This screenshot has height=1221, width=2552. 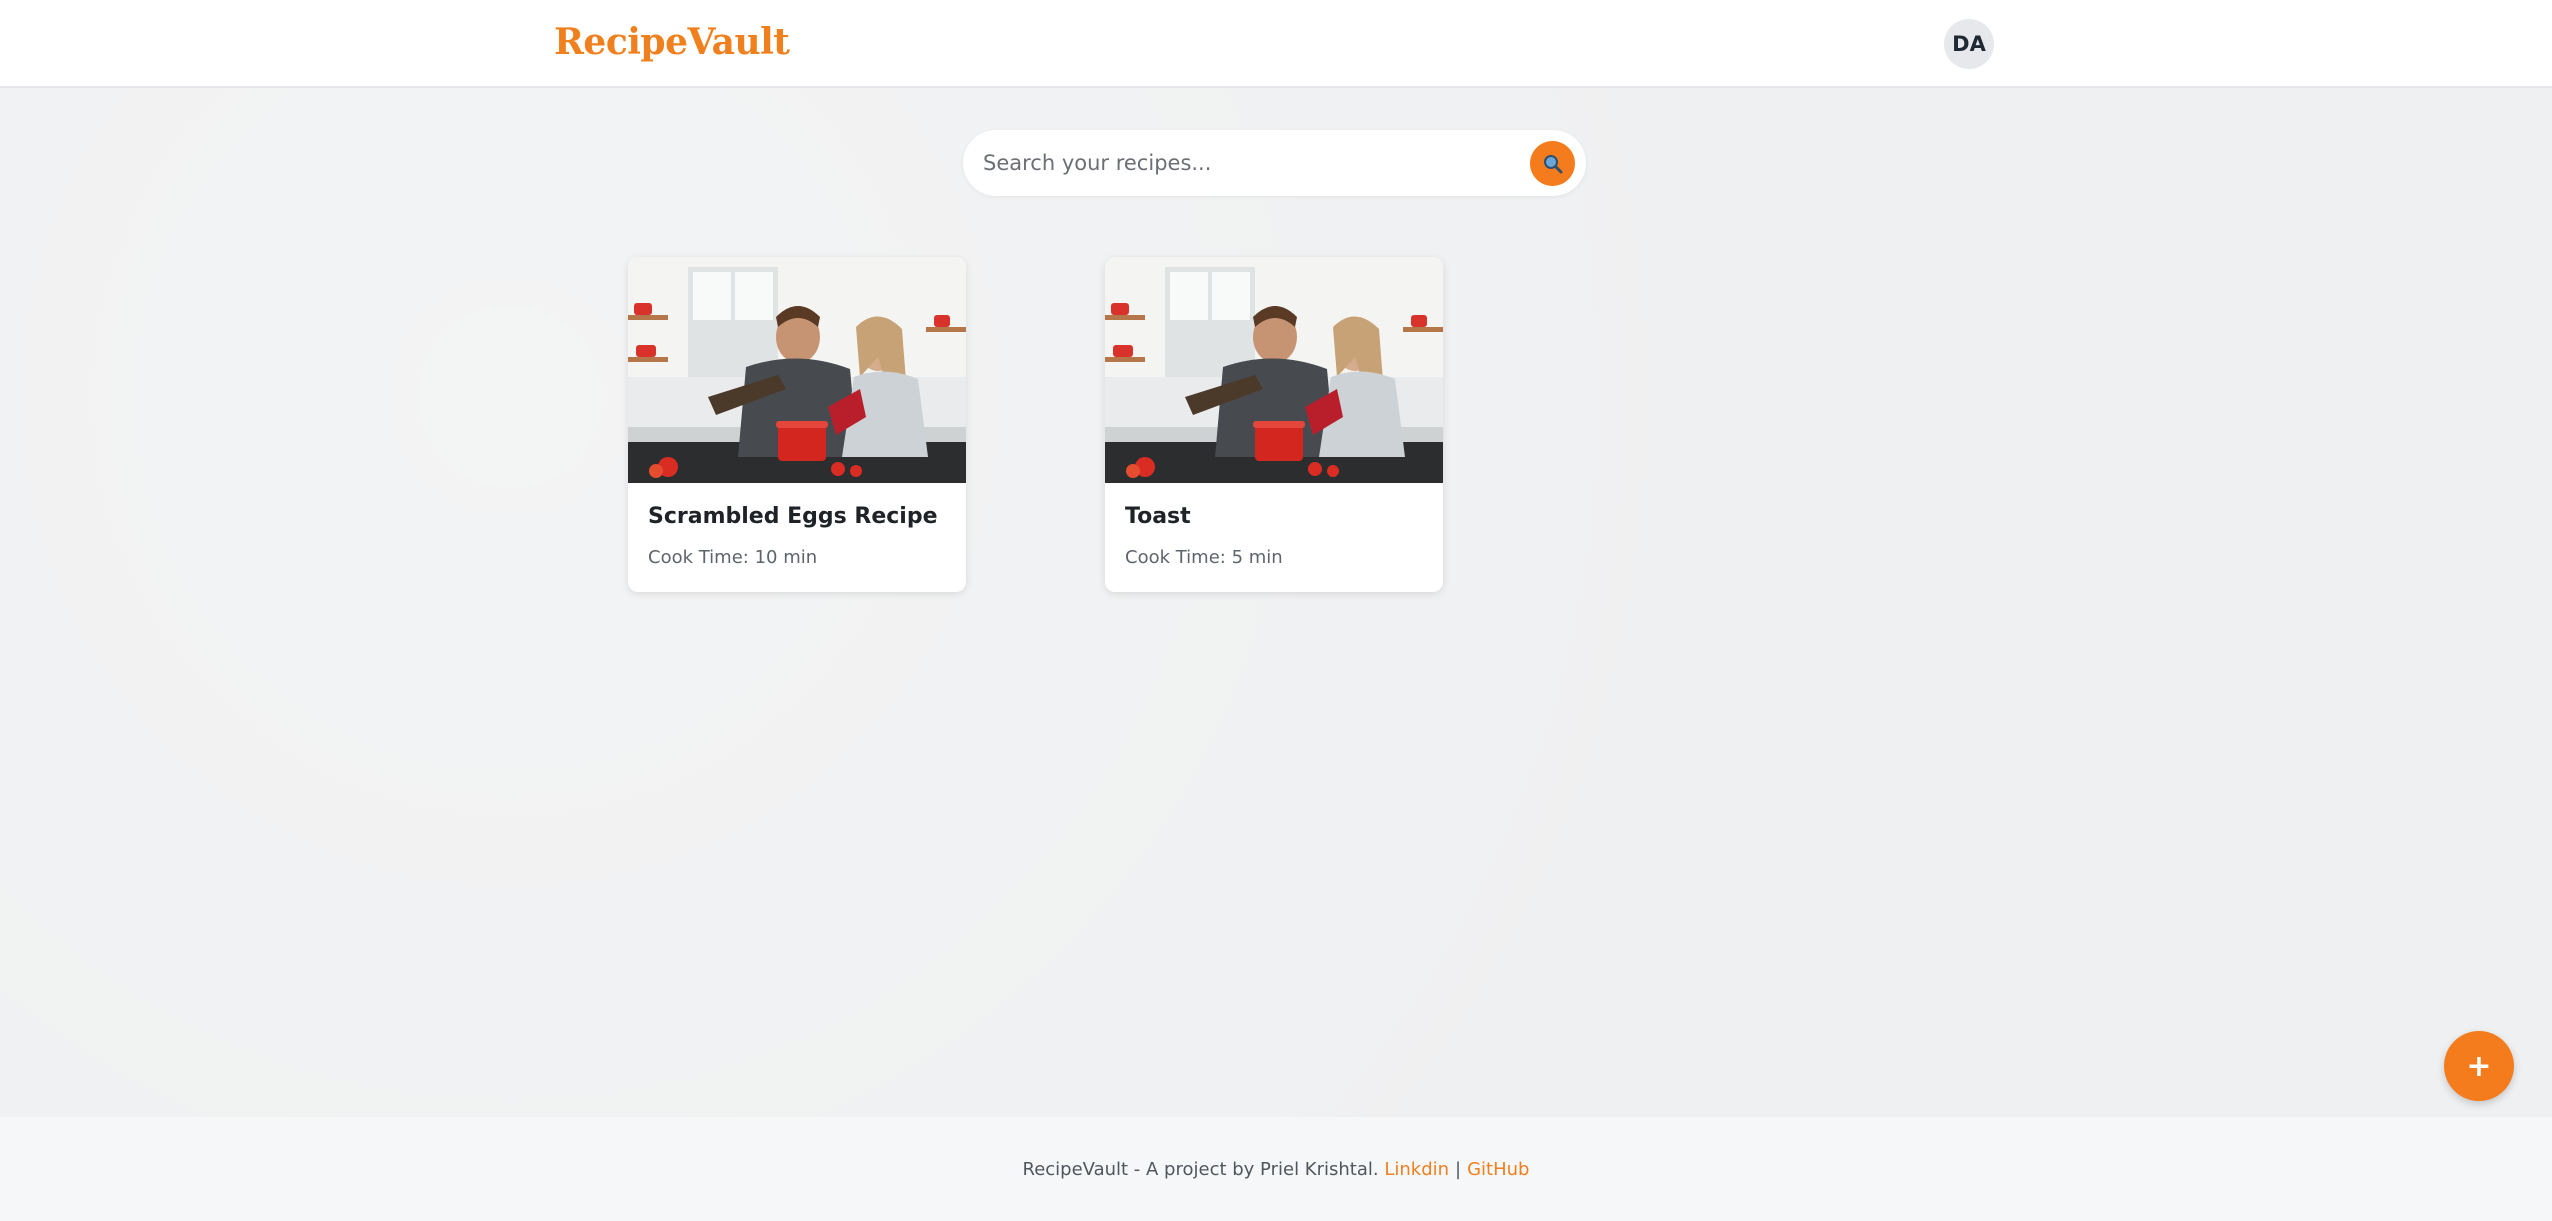 I want to click on search-input, so click(x=1233, y=163).